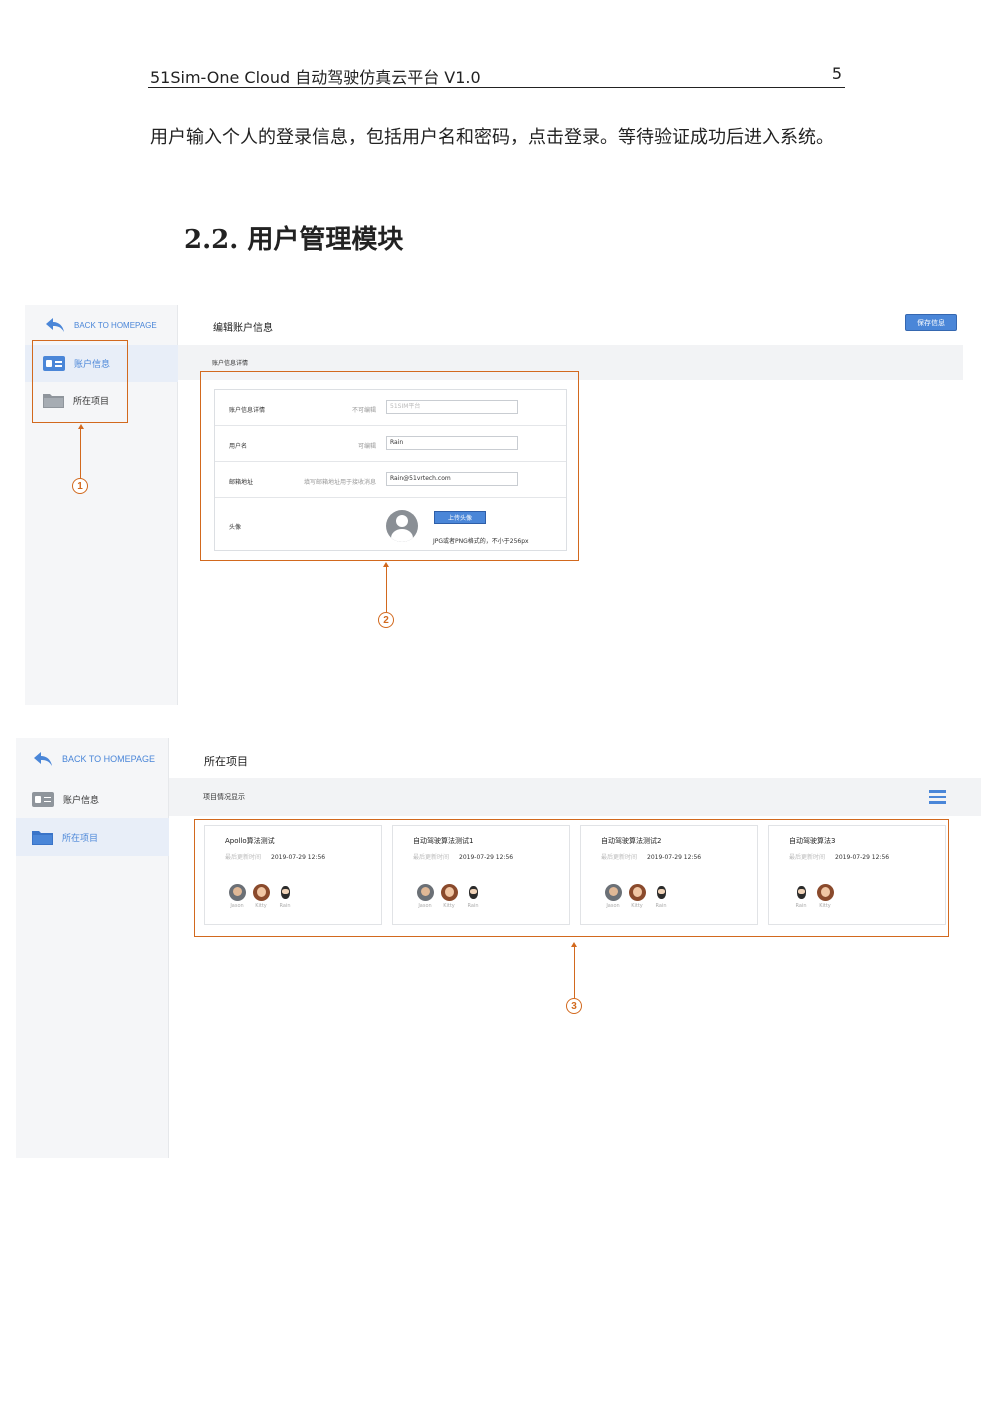 The width and height of the screenshot is (992, 1403). Describe the element at coordinates (574, 1006) in the screenshot. I see `annotation-number-3: 3` at that location.